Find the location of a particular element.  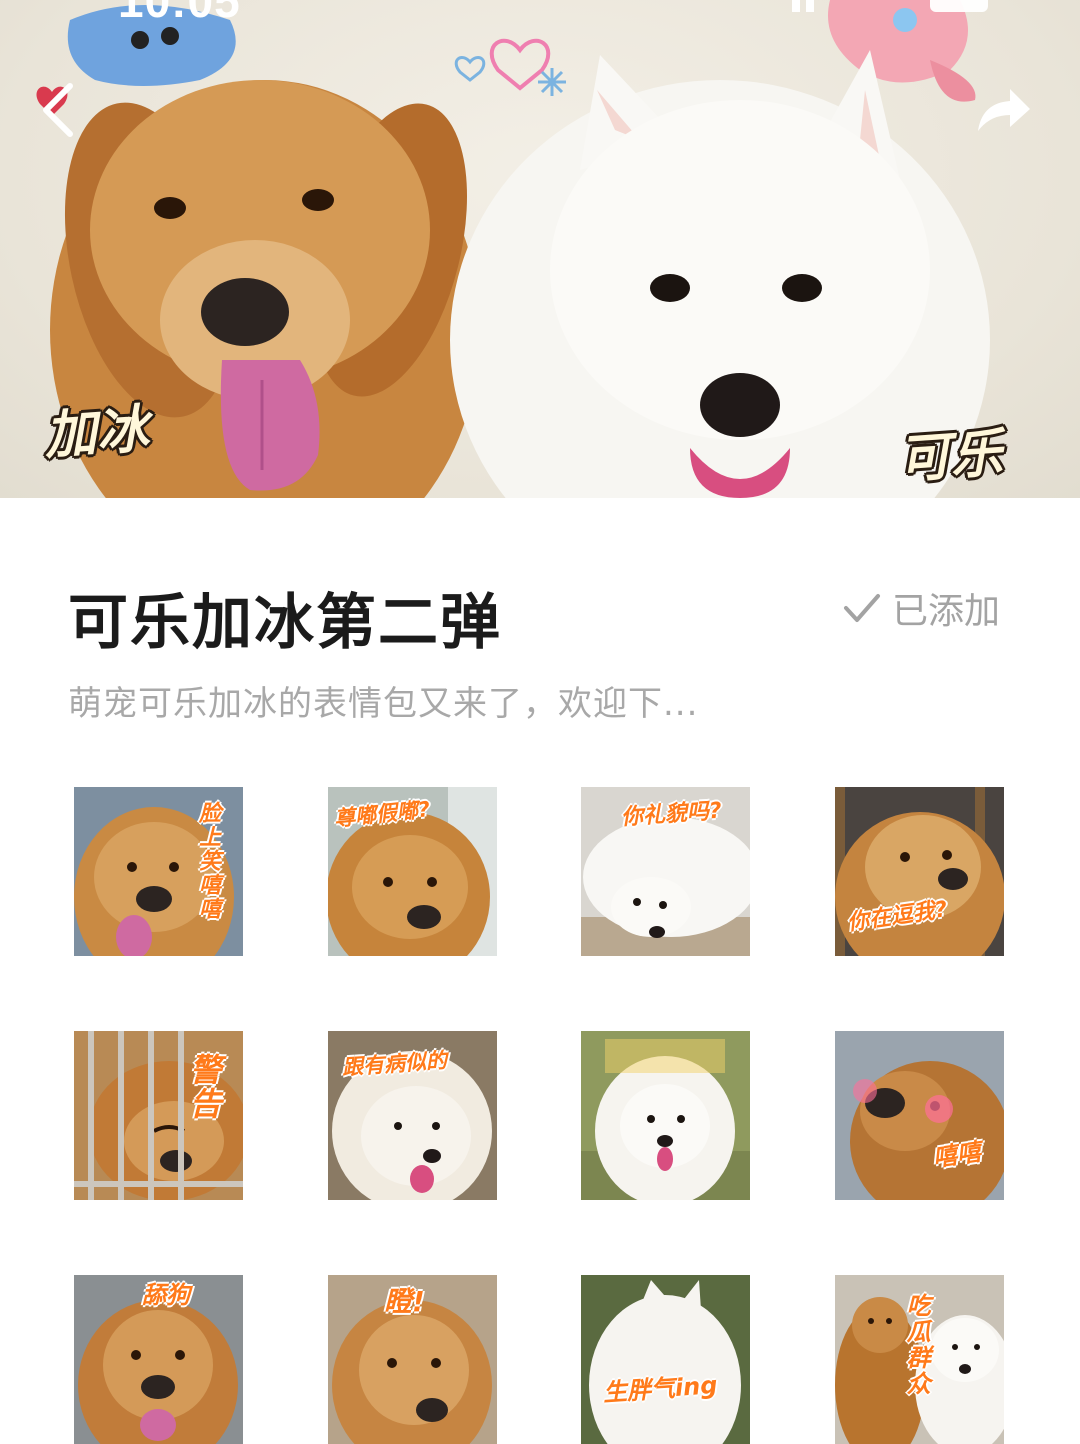

sticker-item: 你在逗我? is located at coordinates (919, 871).